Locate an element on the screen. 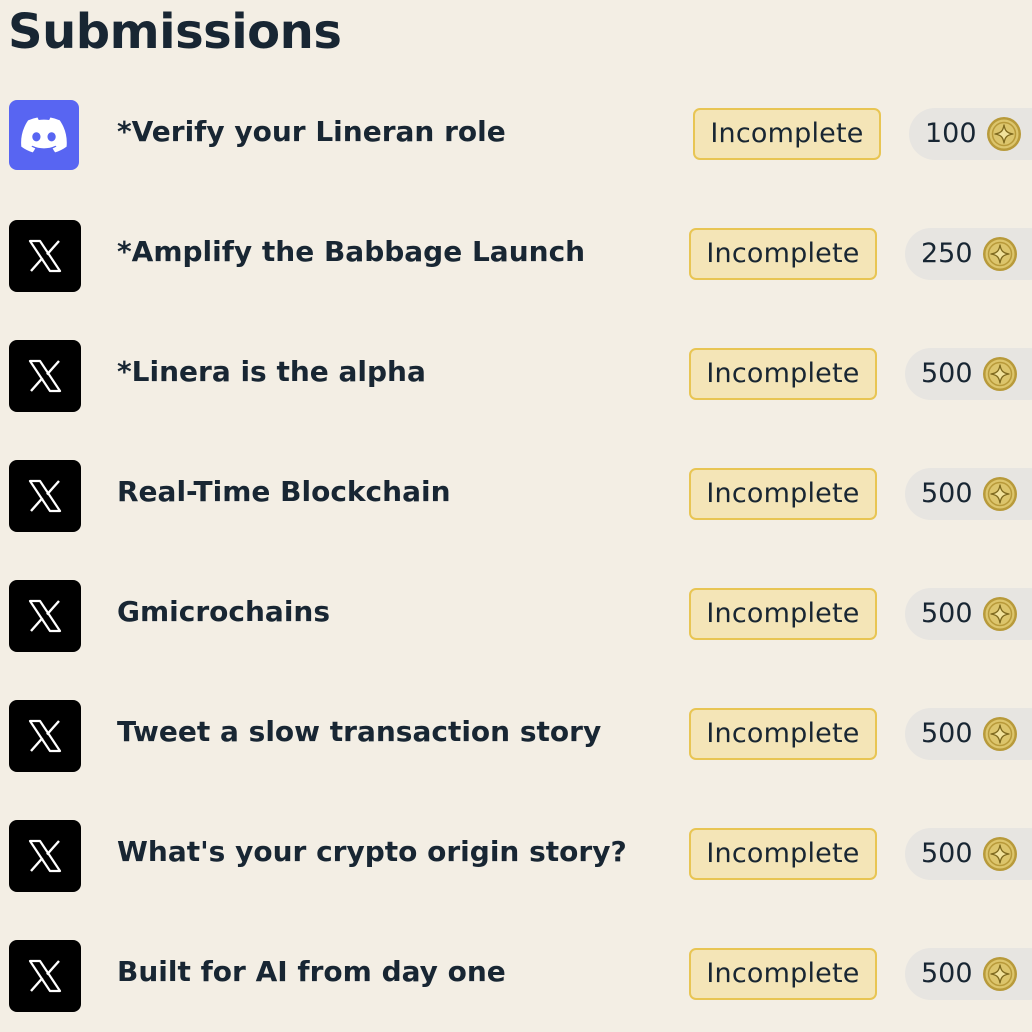  points-pill: 100 is located at coordinates (970, 134).